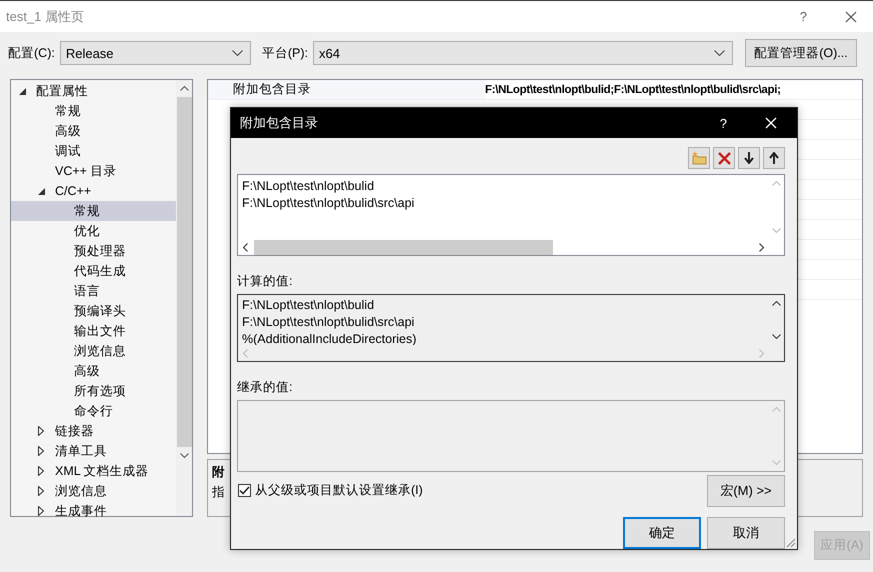  Describe the element at coordinates (699, 158) in the screenshot. I see `folder-star-icon` at that location.